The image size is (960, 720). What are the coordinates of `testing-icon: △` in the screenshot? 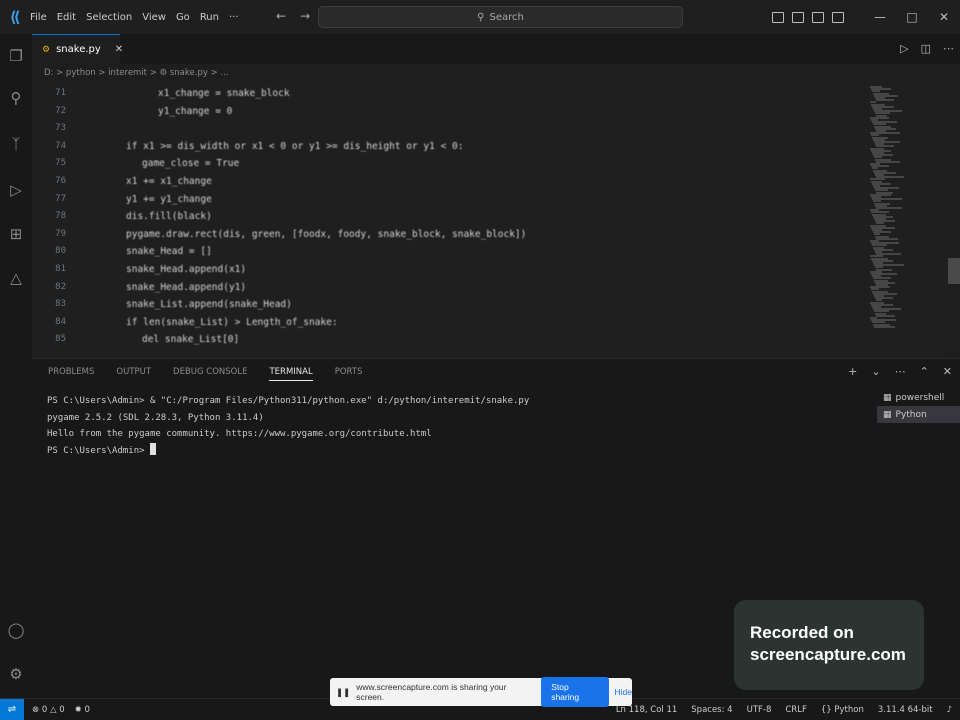 It's located at (16, 278).